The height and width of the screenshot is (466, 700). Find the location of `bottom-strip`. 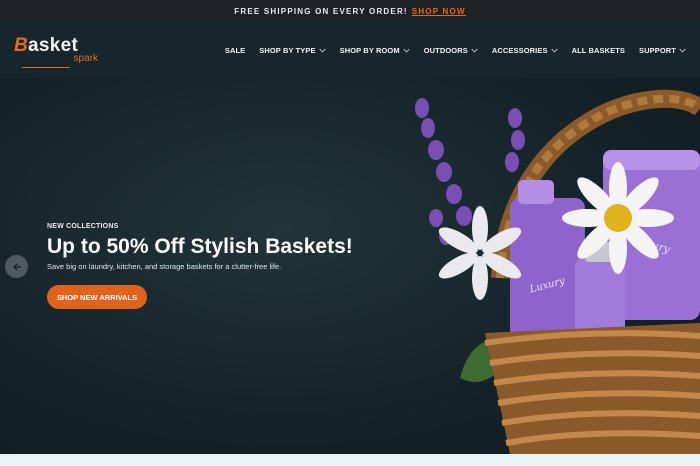

bottom-strip is located at coordinates (350, 460).